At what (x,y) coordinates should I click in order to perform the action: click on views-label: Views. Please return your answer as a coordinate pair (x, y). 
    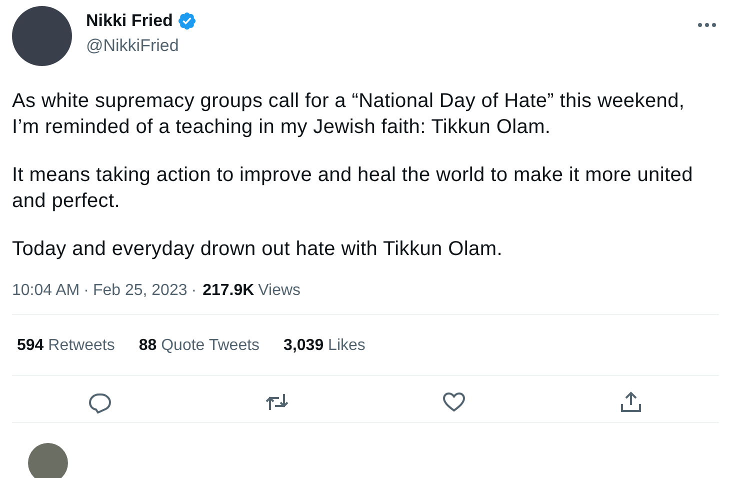
    Looking at the image, I should click on (279, 291).